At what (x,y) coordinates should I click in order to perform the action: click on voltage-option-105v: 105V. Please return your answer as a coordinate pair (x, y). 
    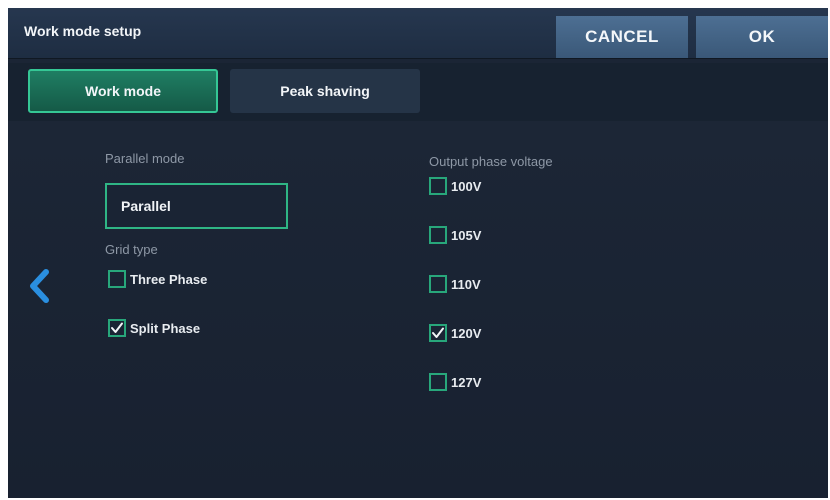
    Looking at the image, I should click on (455, 235).